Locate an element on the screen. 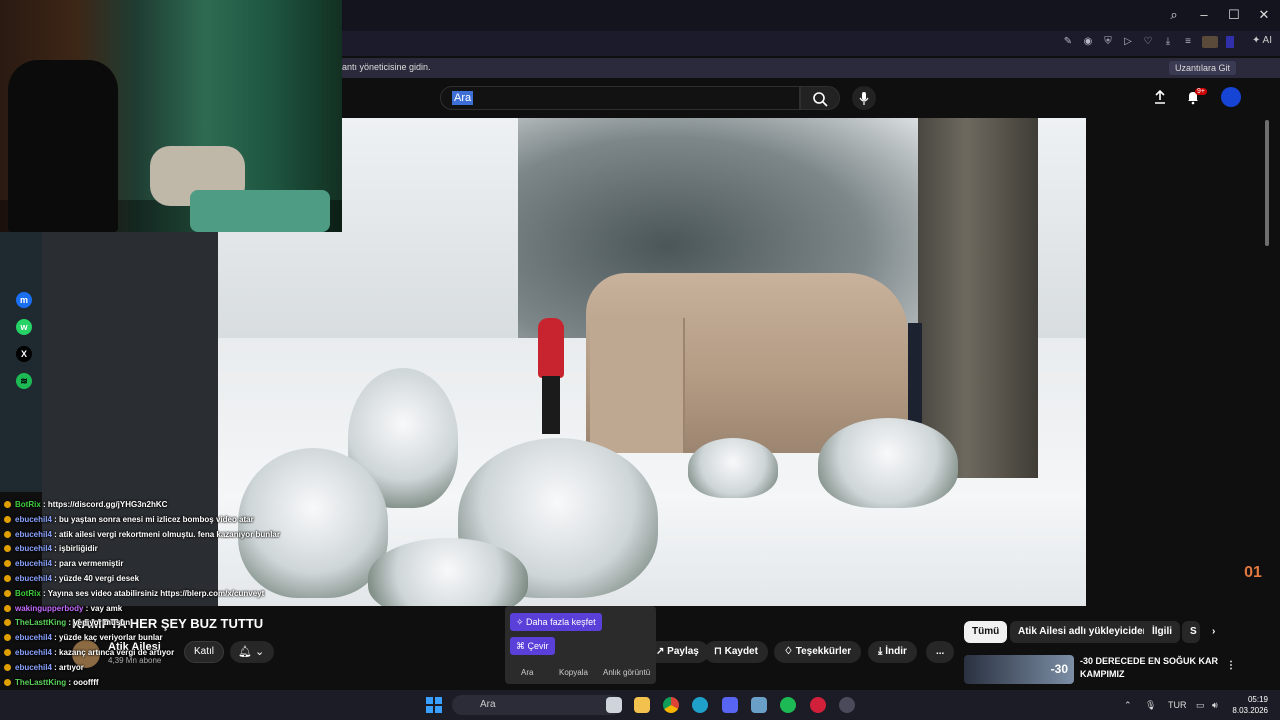 The width and height of the screenshot is (1280, 720). go-to-extensions-button: Uzantılara Git is located at coordinates (1202, 68).